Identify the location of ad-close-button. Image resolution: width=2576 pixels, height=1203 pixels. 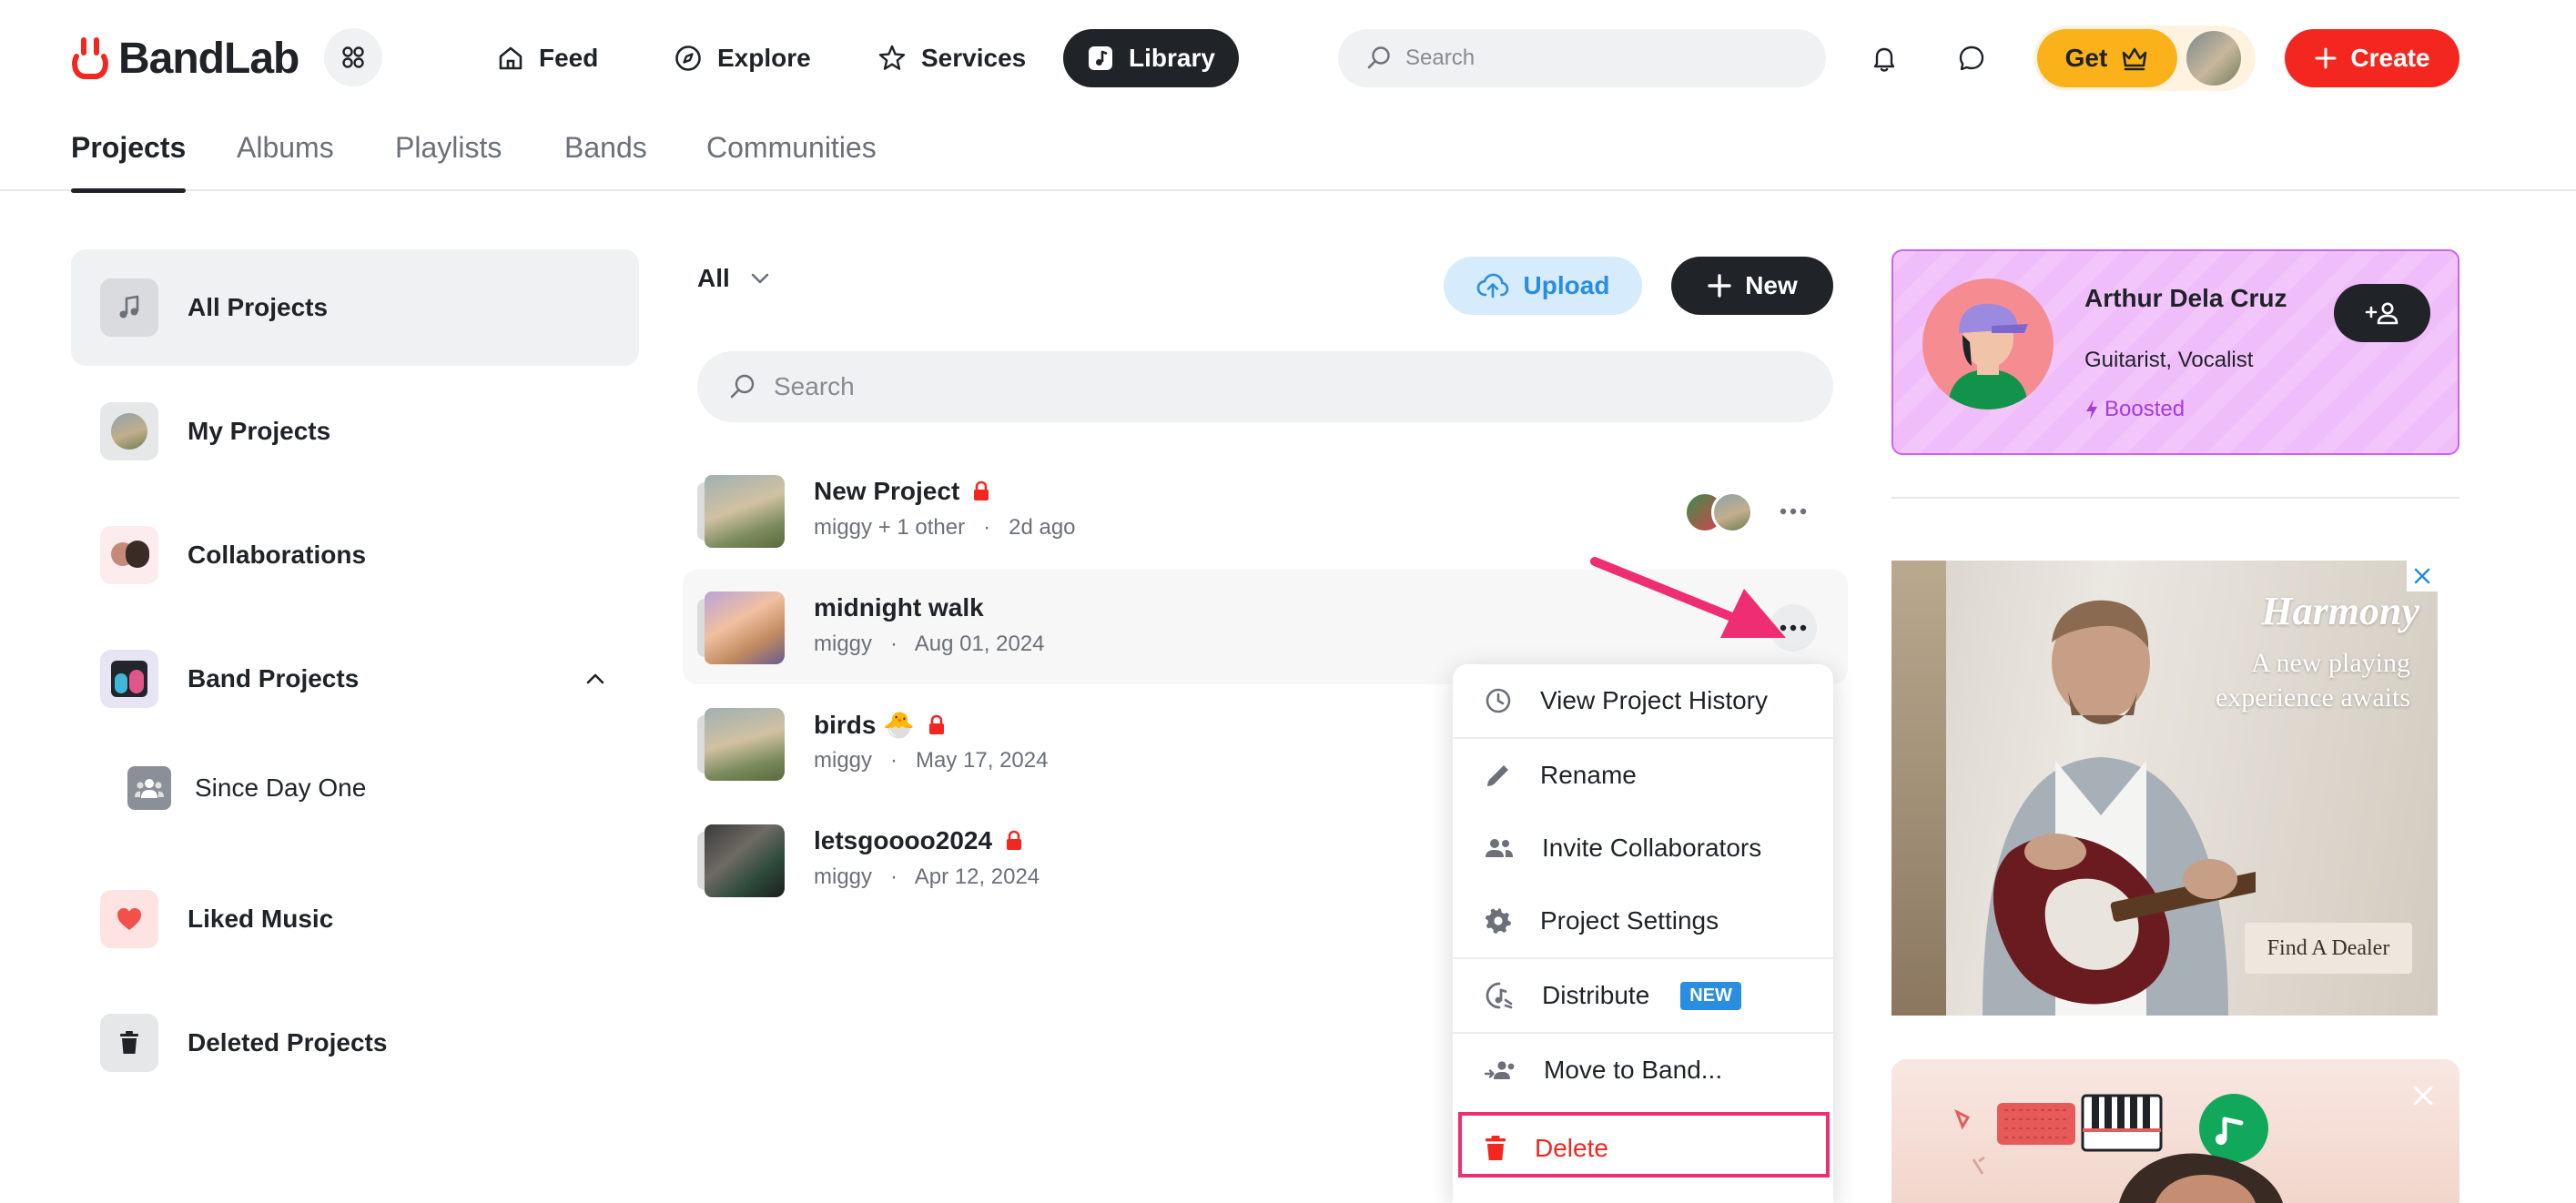
(2422, 576).